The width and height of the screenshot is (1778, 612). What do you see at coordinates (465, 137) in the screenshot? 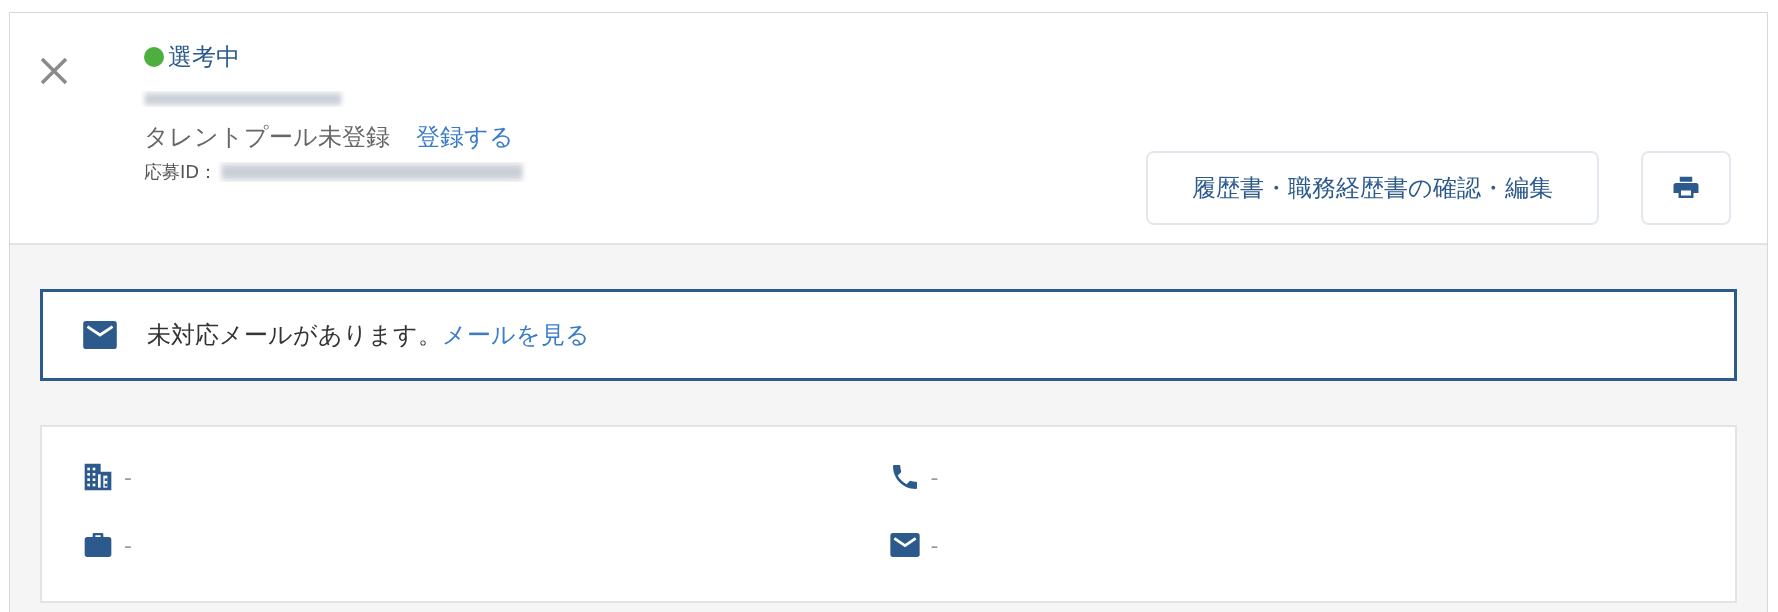
I see `register-link: 登録する` at bounding box center [465, 137].